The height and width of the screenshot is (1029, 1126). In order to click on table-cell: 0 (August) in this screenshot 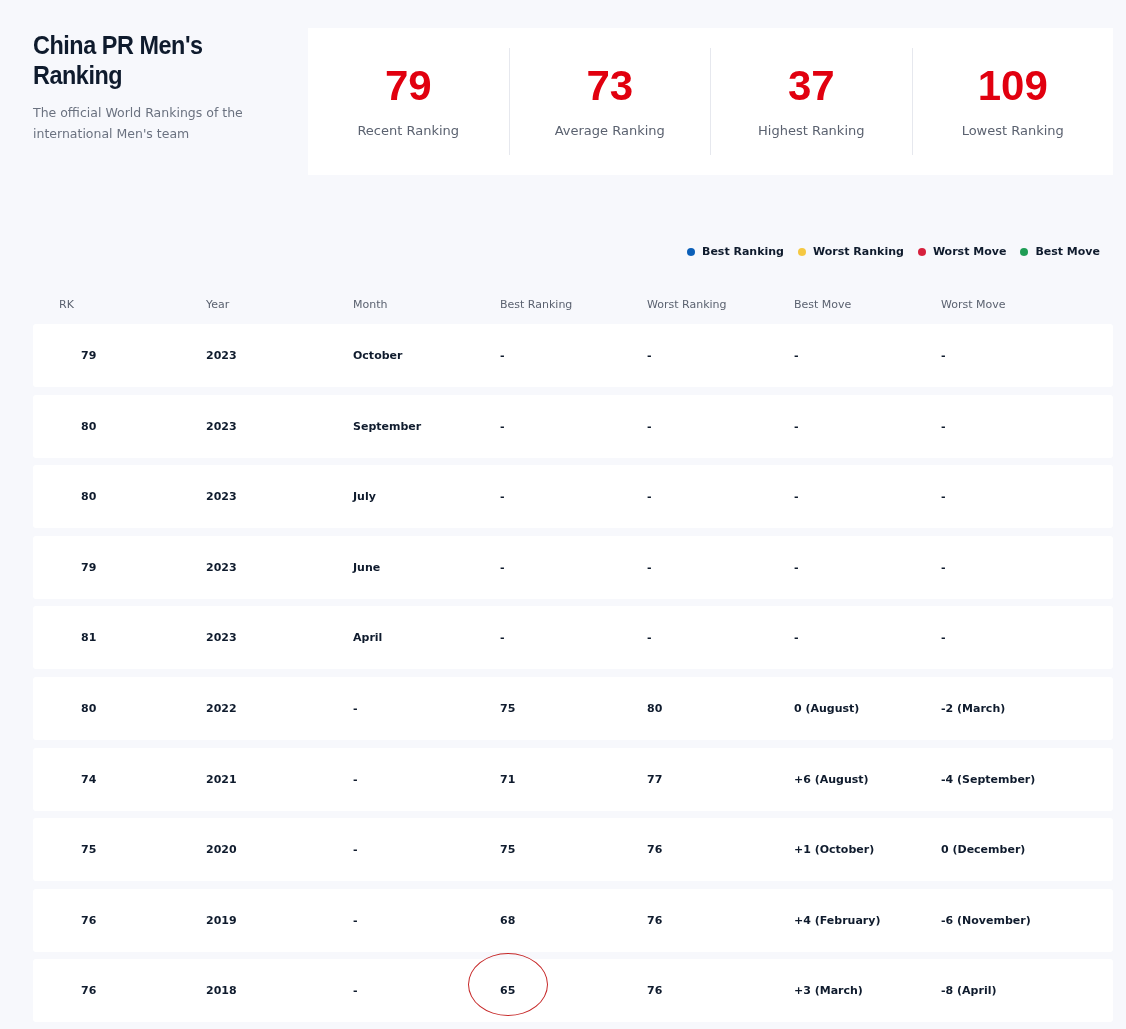, I will do `click(827, 708)`.